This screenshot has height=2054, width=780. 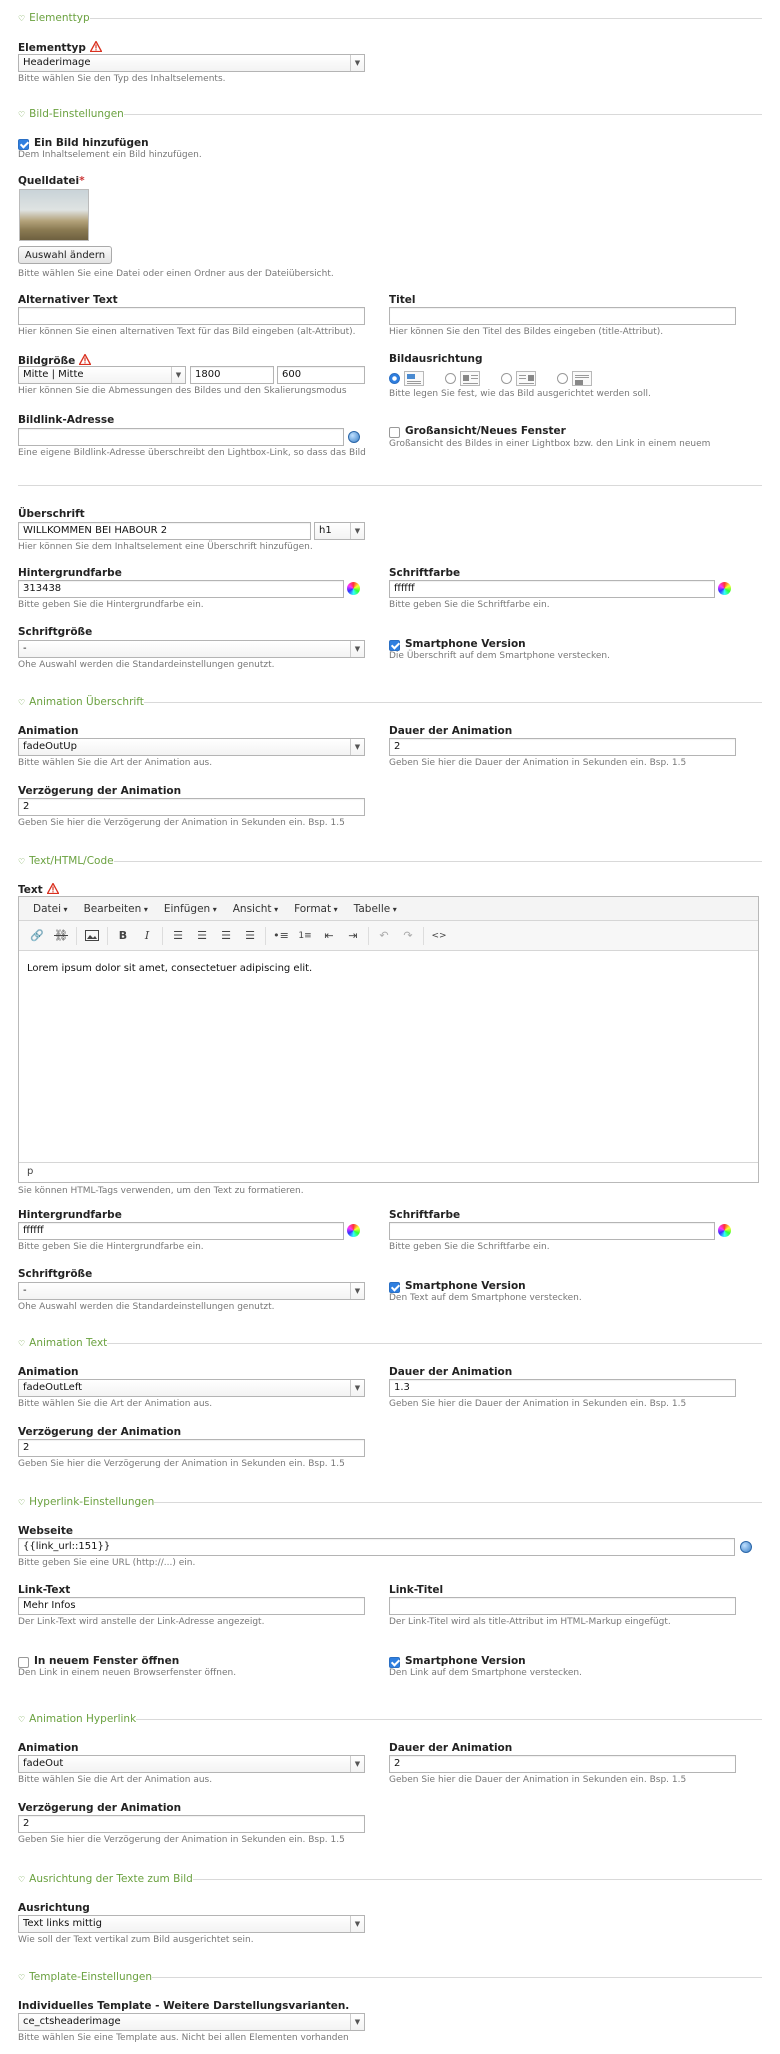 I want to click on legend-template: ♡ Template-Einstellungen, so click(x=85, y=1977).